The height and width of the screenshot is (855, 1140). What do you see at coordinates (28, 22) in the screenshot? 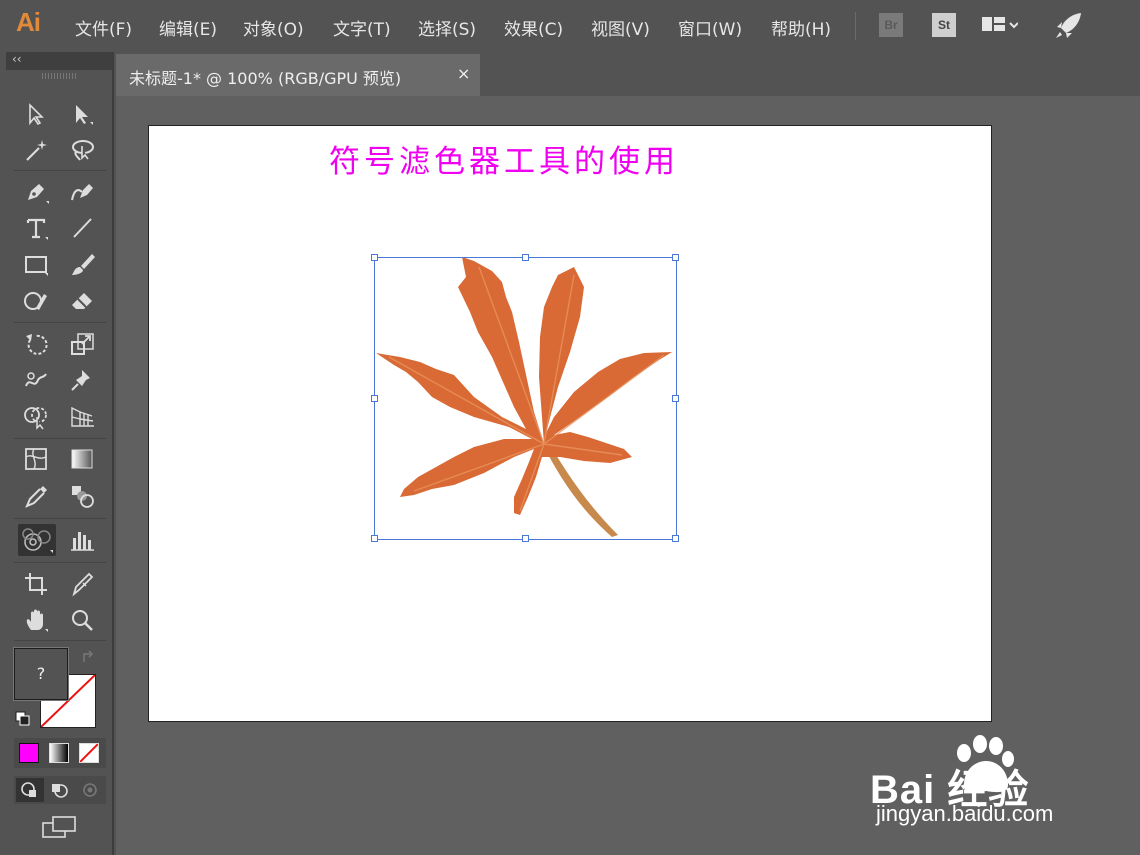
I see `app-logo: Ai` at bounding box center [28, 22].